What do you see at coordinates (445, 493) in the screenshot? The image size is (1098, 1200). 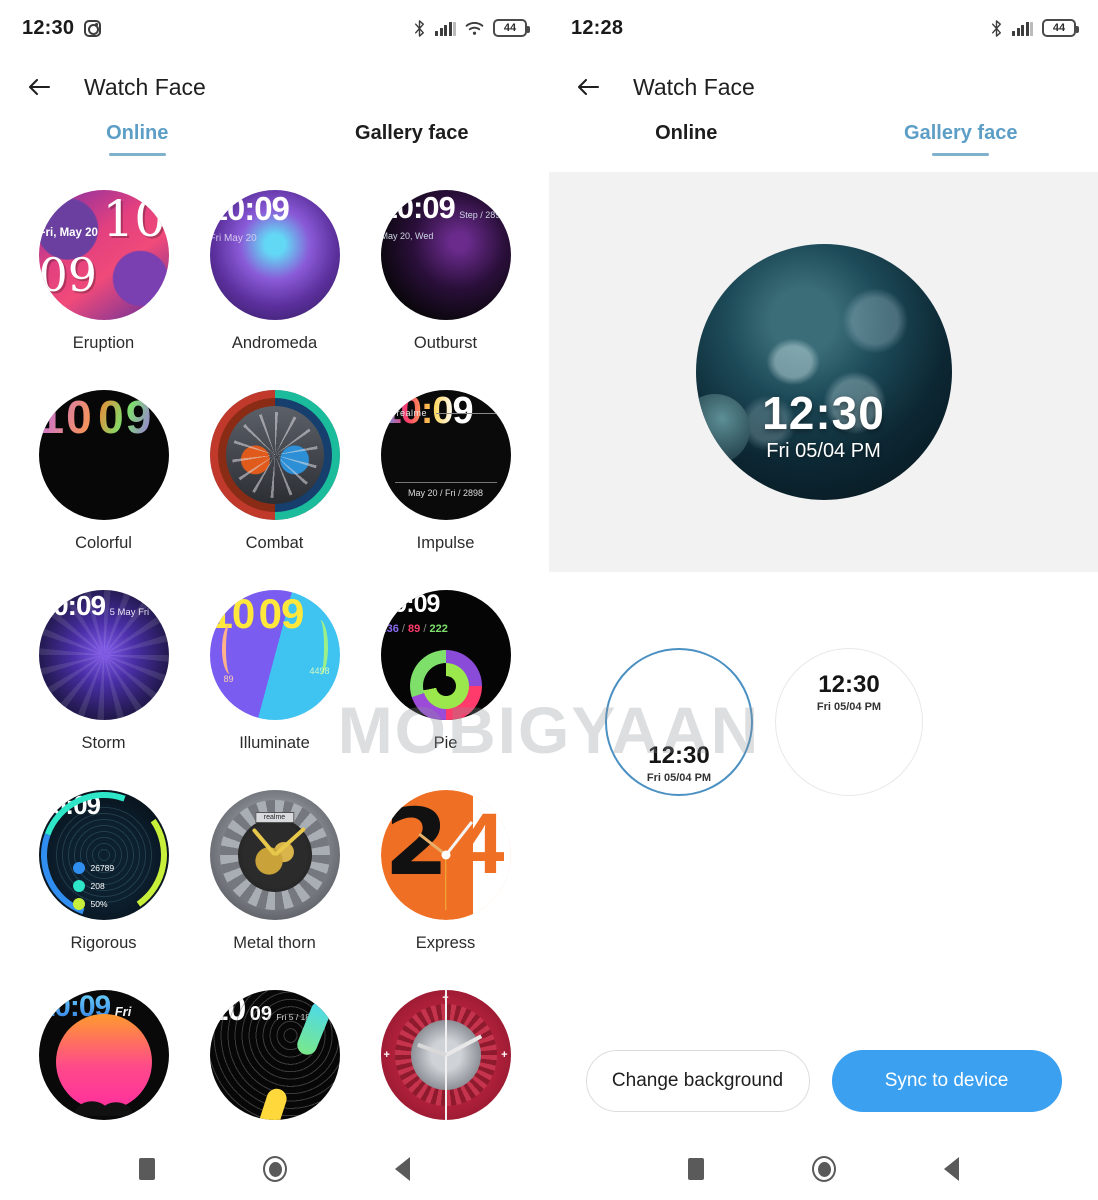 I see `face-sub: May 20 / Fri / 2898` at bounding box center [445, 493].